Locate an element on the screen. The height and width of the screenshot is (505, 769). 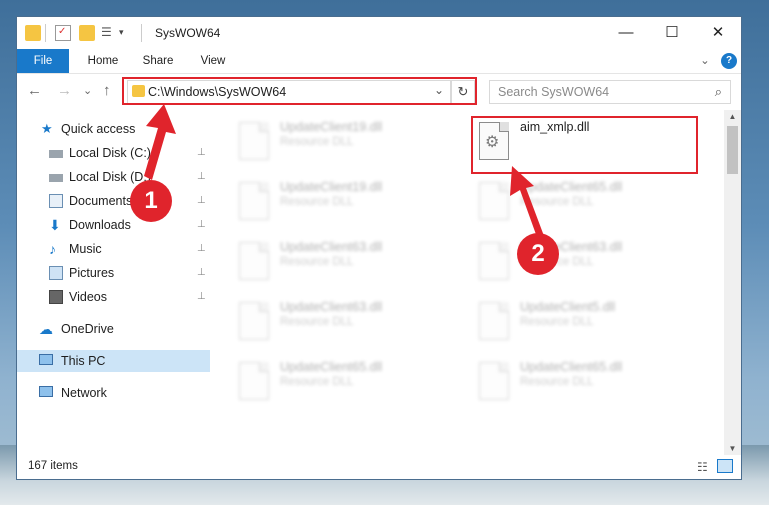
step-2-badge: 2 is located at coordinates (538, 254).